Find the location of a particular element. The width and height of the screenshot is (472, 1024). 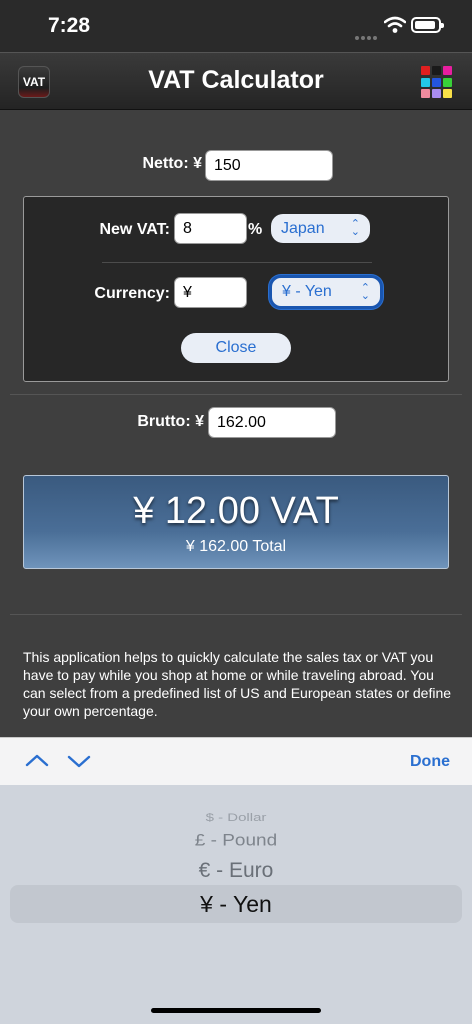

vat-result-box: ¥ 12.00 VAT ¥ 162.00 Total is located at coordinates (236, 522).